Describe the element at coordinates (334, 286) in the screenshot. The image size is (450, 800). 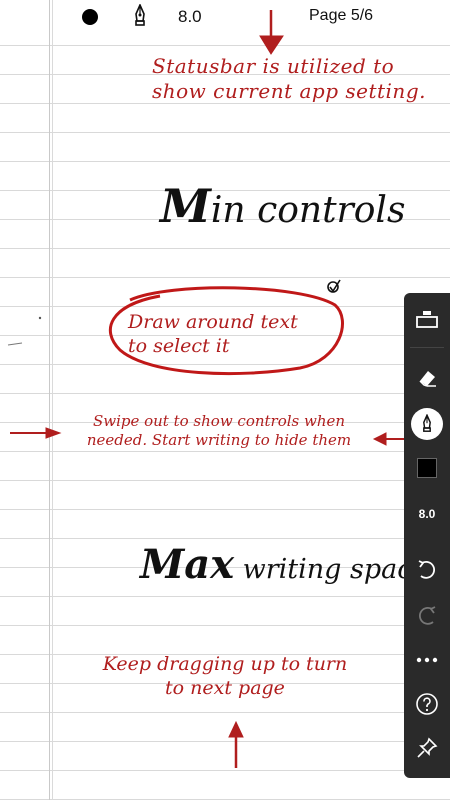
I see `check-circle-icon` at that location.